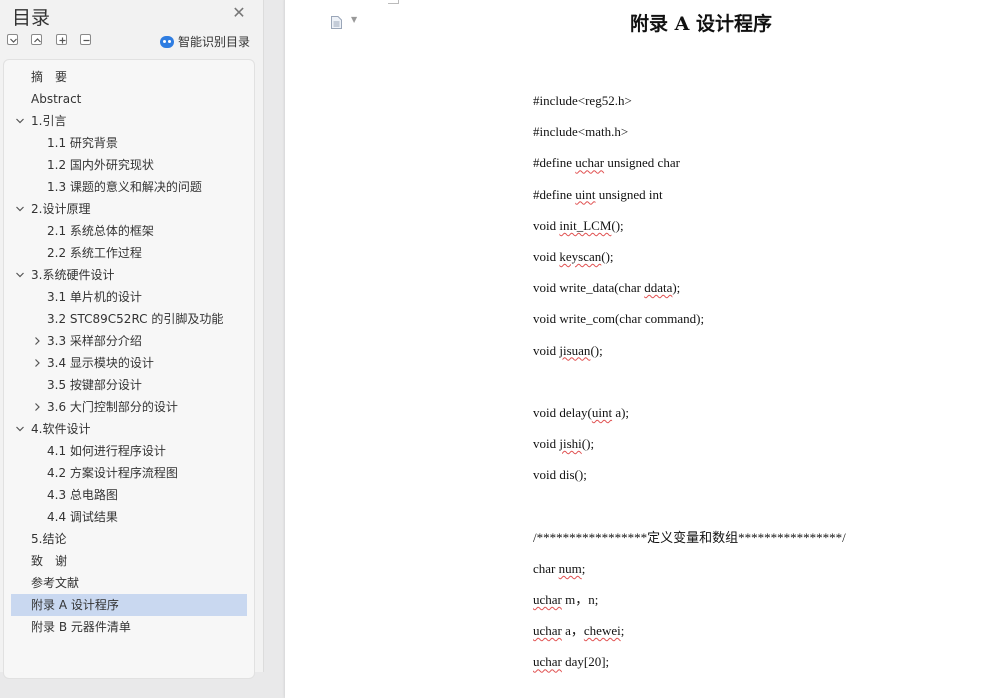 The height and width of the screenshot is (698, 1008). What do you see at coordinates (135, 319) in the screenshot?
I see `toc-item-label: 3.2 STC89C52RC 的引脚及功能` at bounding box center [135, 319].